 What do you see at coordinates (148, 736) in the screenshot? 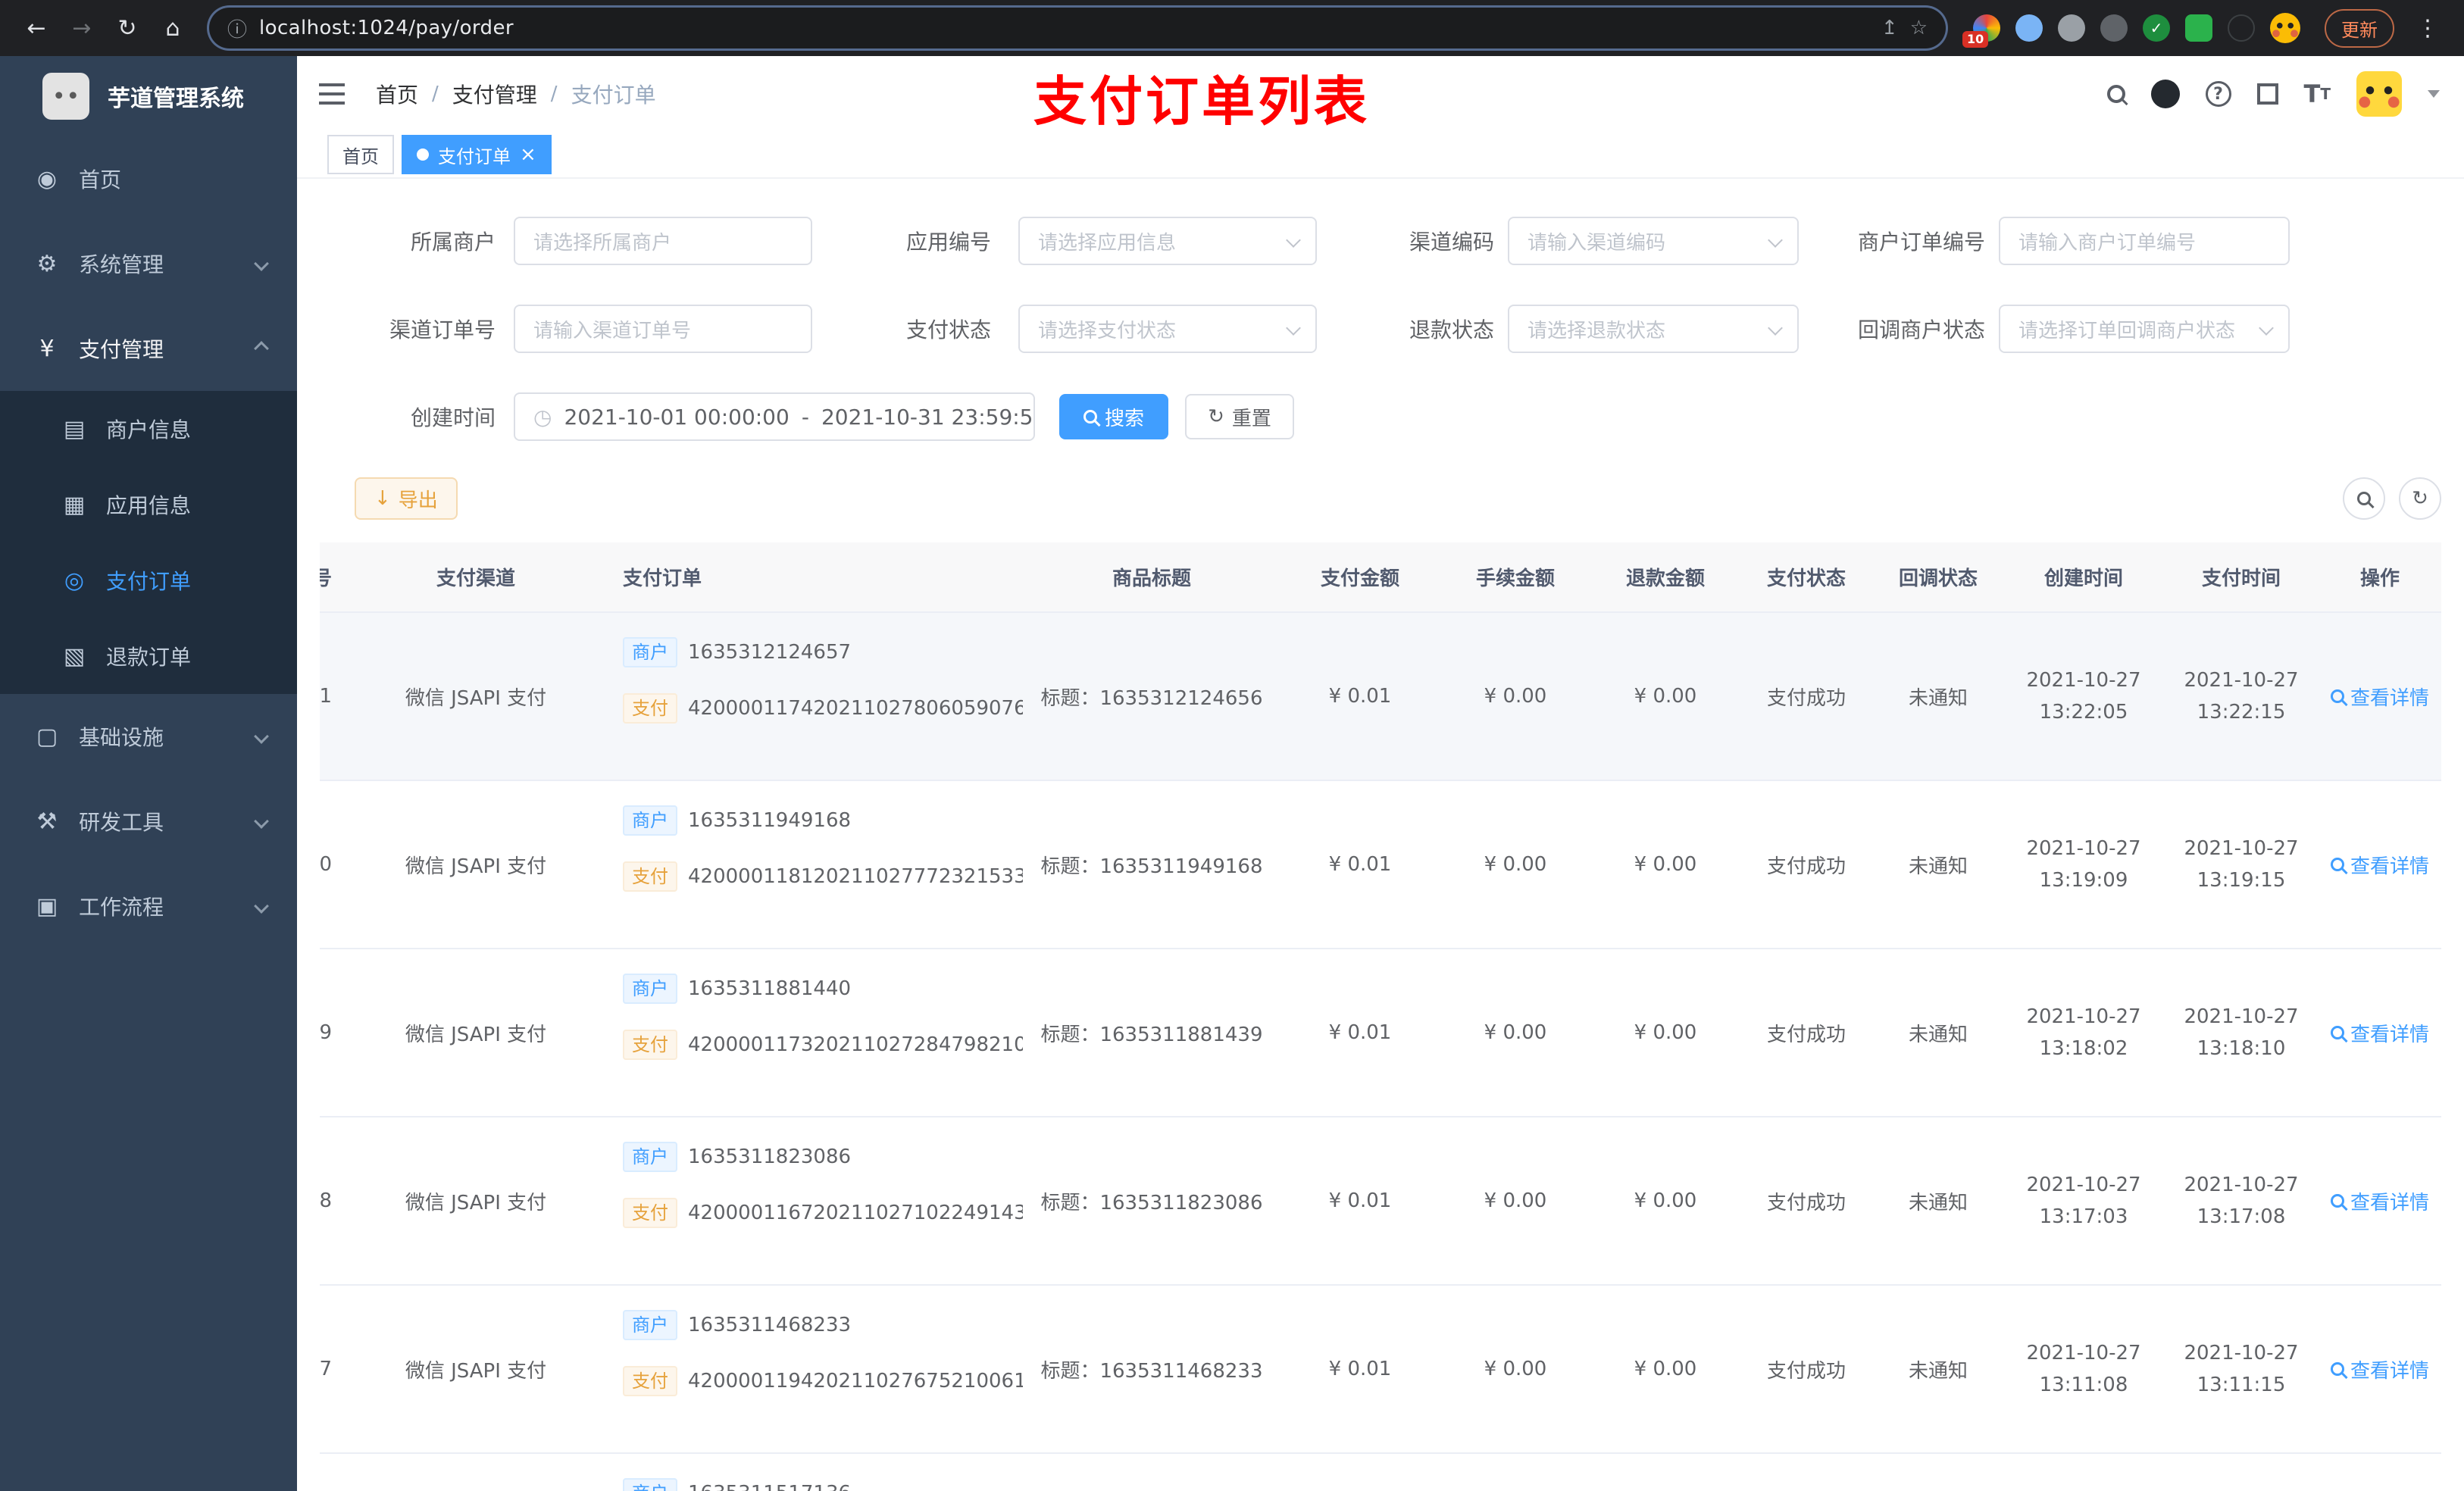
I see `sidebar-item-基础设施: ▢ 基础设施` at bounding box center [148, 736].